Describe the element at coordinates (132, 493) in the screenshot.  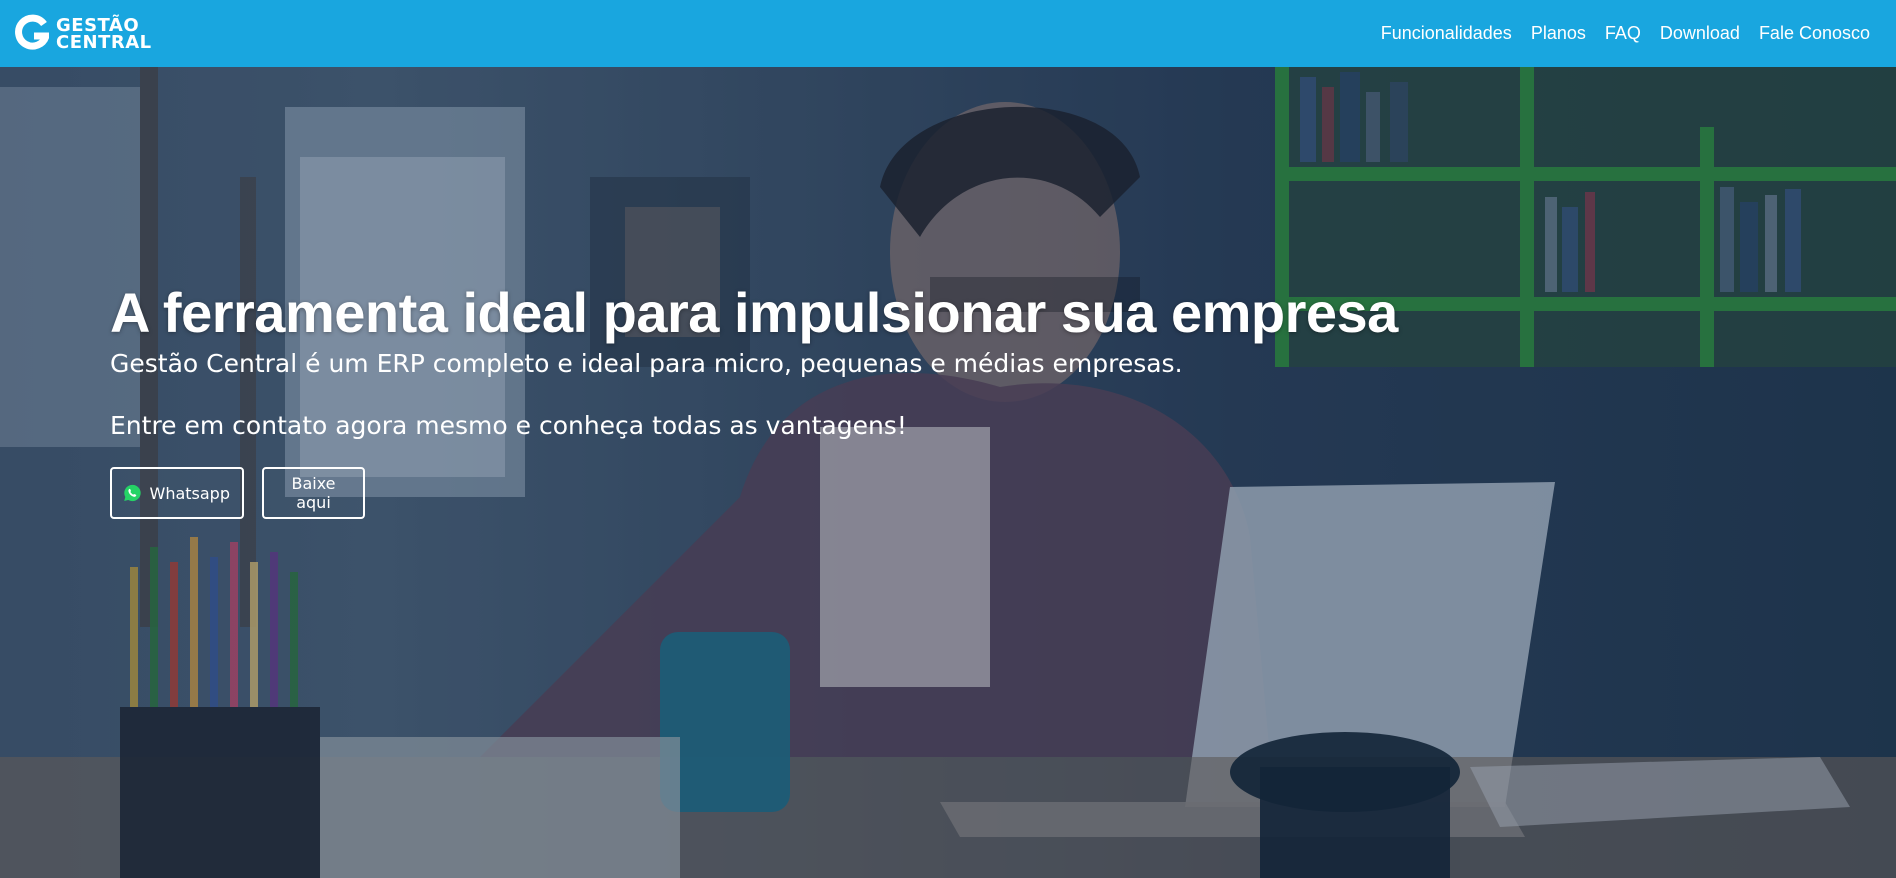
I see `whatsapp-icon` at that location.